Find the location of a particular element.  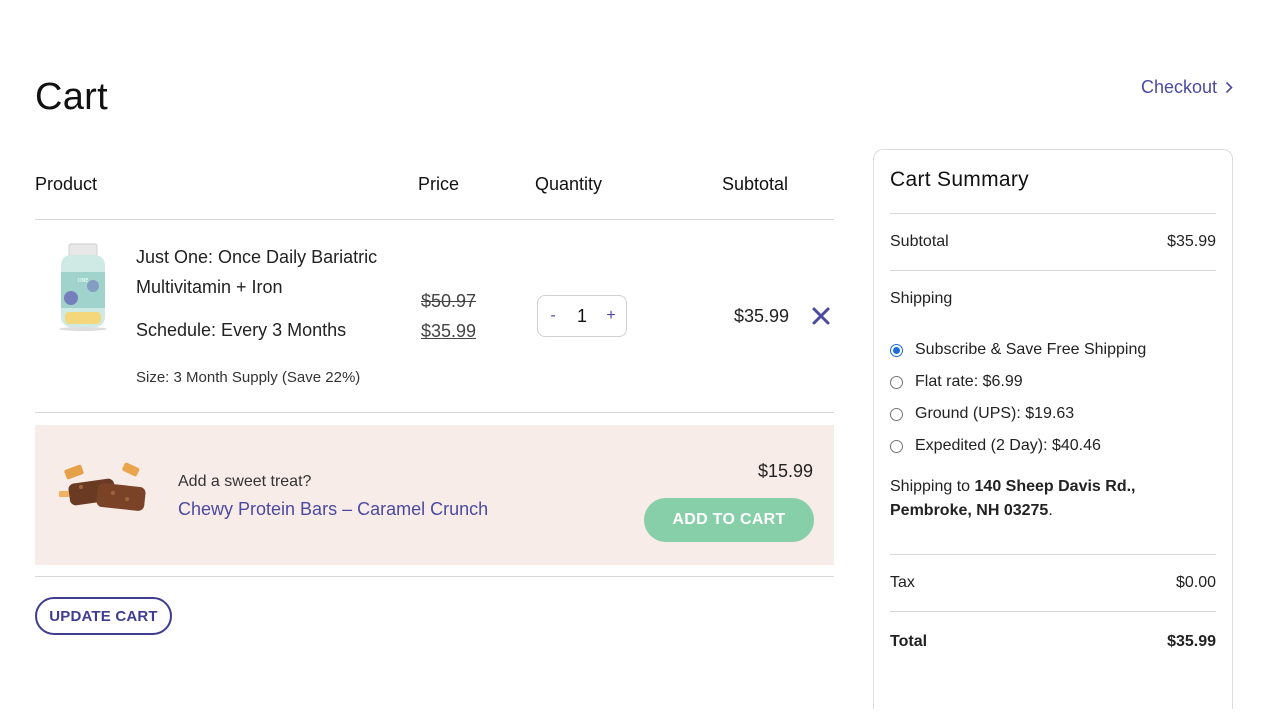

quantity-decrease-button: - is located at coordinates (553, 316).